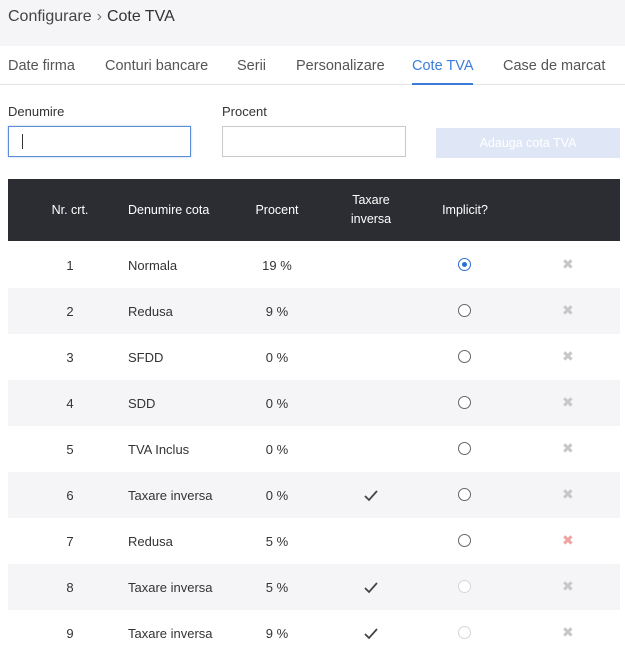 The height and width of the screenshot is (663, 625). What do you see at coordinates (554, 66) in the screenshot?
I see `tab-case-de-marcat: Case de marcat` at bounding box center [554, 66].